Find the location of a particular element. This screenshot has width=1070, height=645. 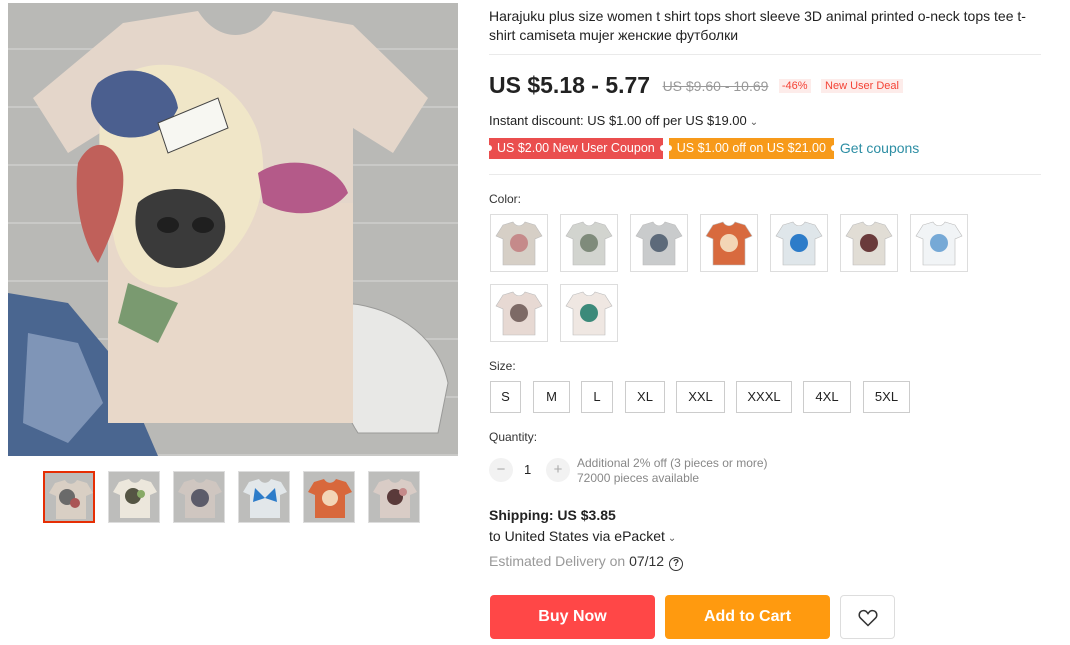

new-user-coupon: US $2.00 New User Coupon is located at coordinates (576, 148).